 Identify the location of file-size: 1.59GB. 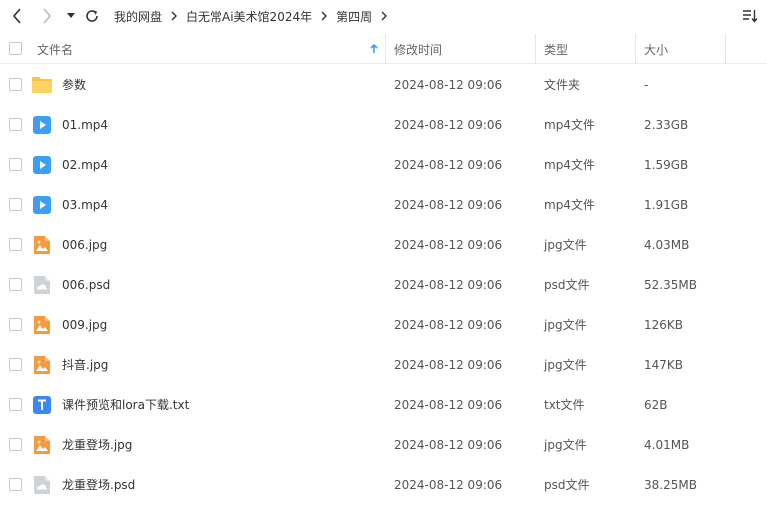
(666, 165).